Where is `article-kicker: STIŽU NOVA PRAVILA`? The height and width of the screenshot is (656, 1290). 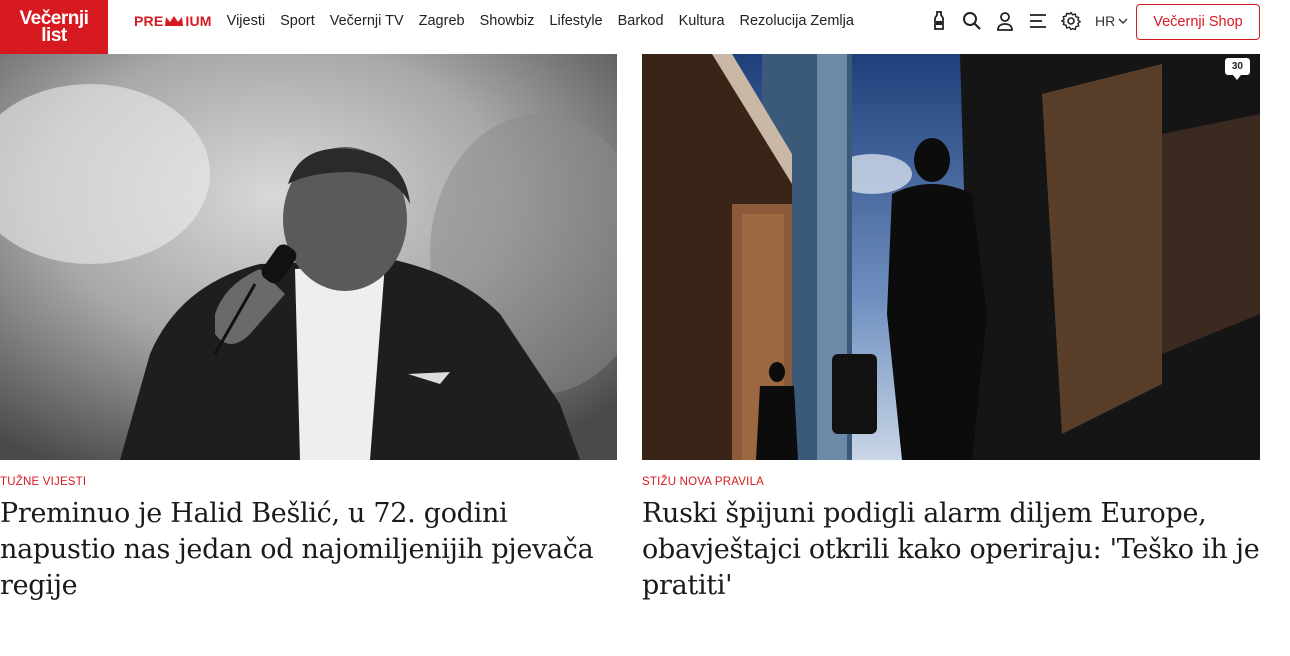 article-kicker: STIŽU NOVA PRAVILA is located at coordinates (951, 482).